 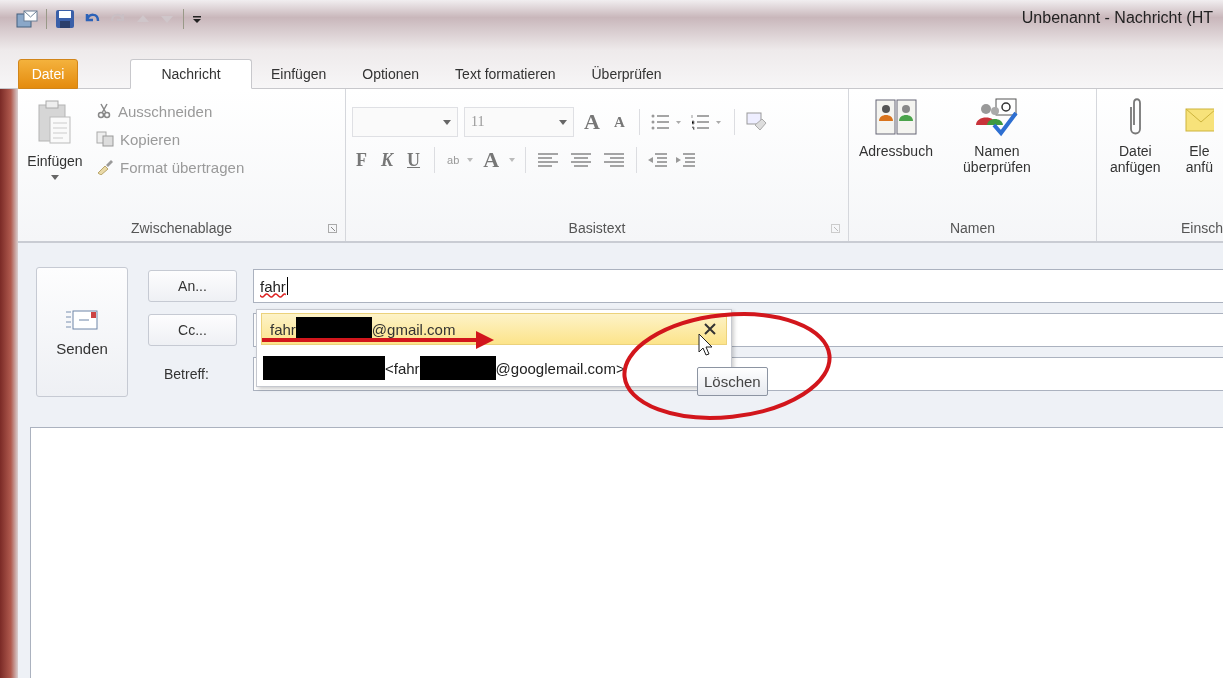 I want to click on subject-label: Betreff:, so click(x=186, y=374).